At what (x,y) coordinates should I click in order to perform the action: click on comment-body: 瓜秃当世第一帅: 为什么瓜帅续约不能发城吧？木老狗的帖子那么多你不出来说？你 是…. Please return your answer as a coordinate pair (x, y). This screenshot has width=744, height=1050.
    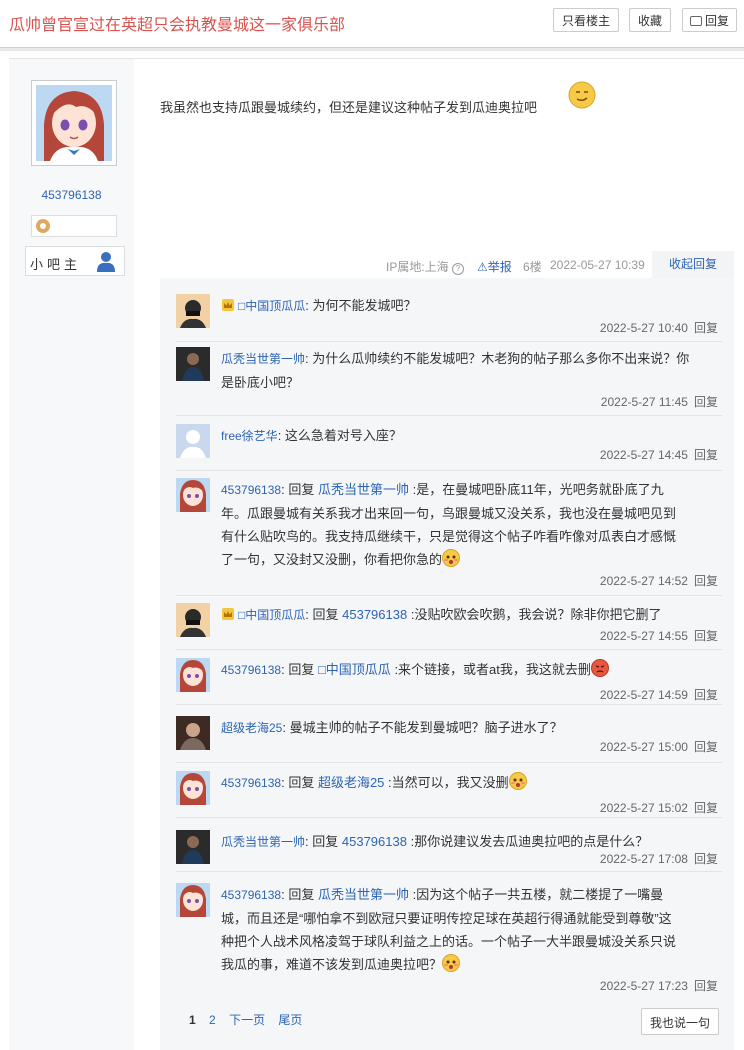
    Looking at the image, I should click on (455, 370).